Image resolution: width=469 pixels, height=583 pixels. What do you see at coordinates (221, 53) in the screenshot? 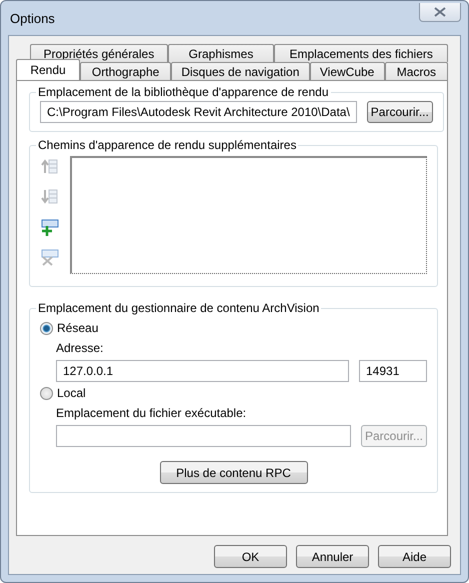
I see `tab: Graphismes` at bounding box center [221, 53].